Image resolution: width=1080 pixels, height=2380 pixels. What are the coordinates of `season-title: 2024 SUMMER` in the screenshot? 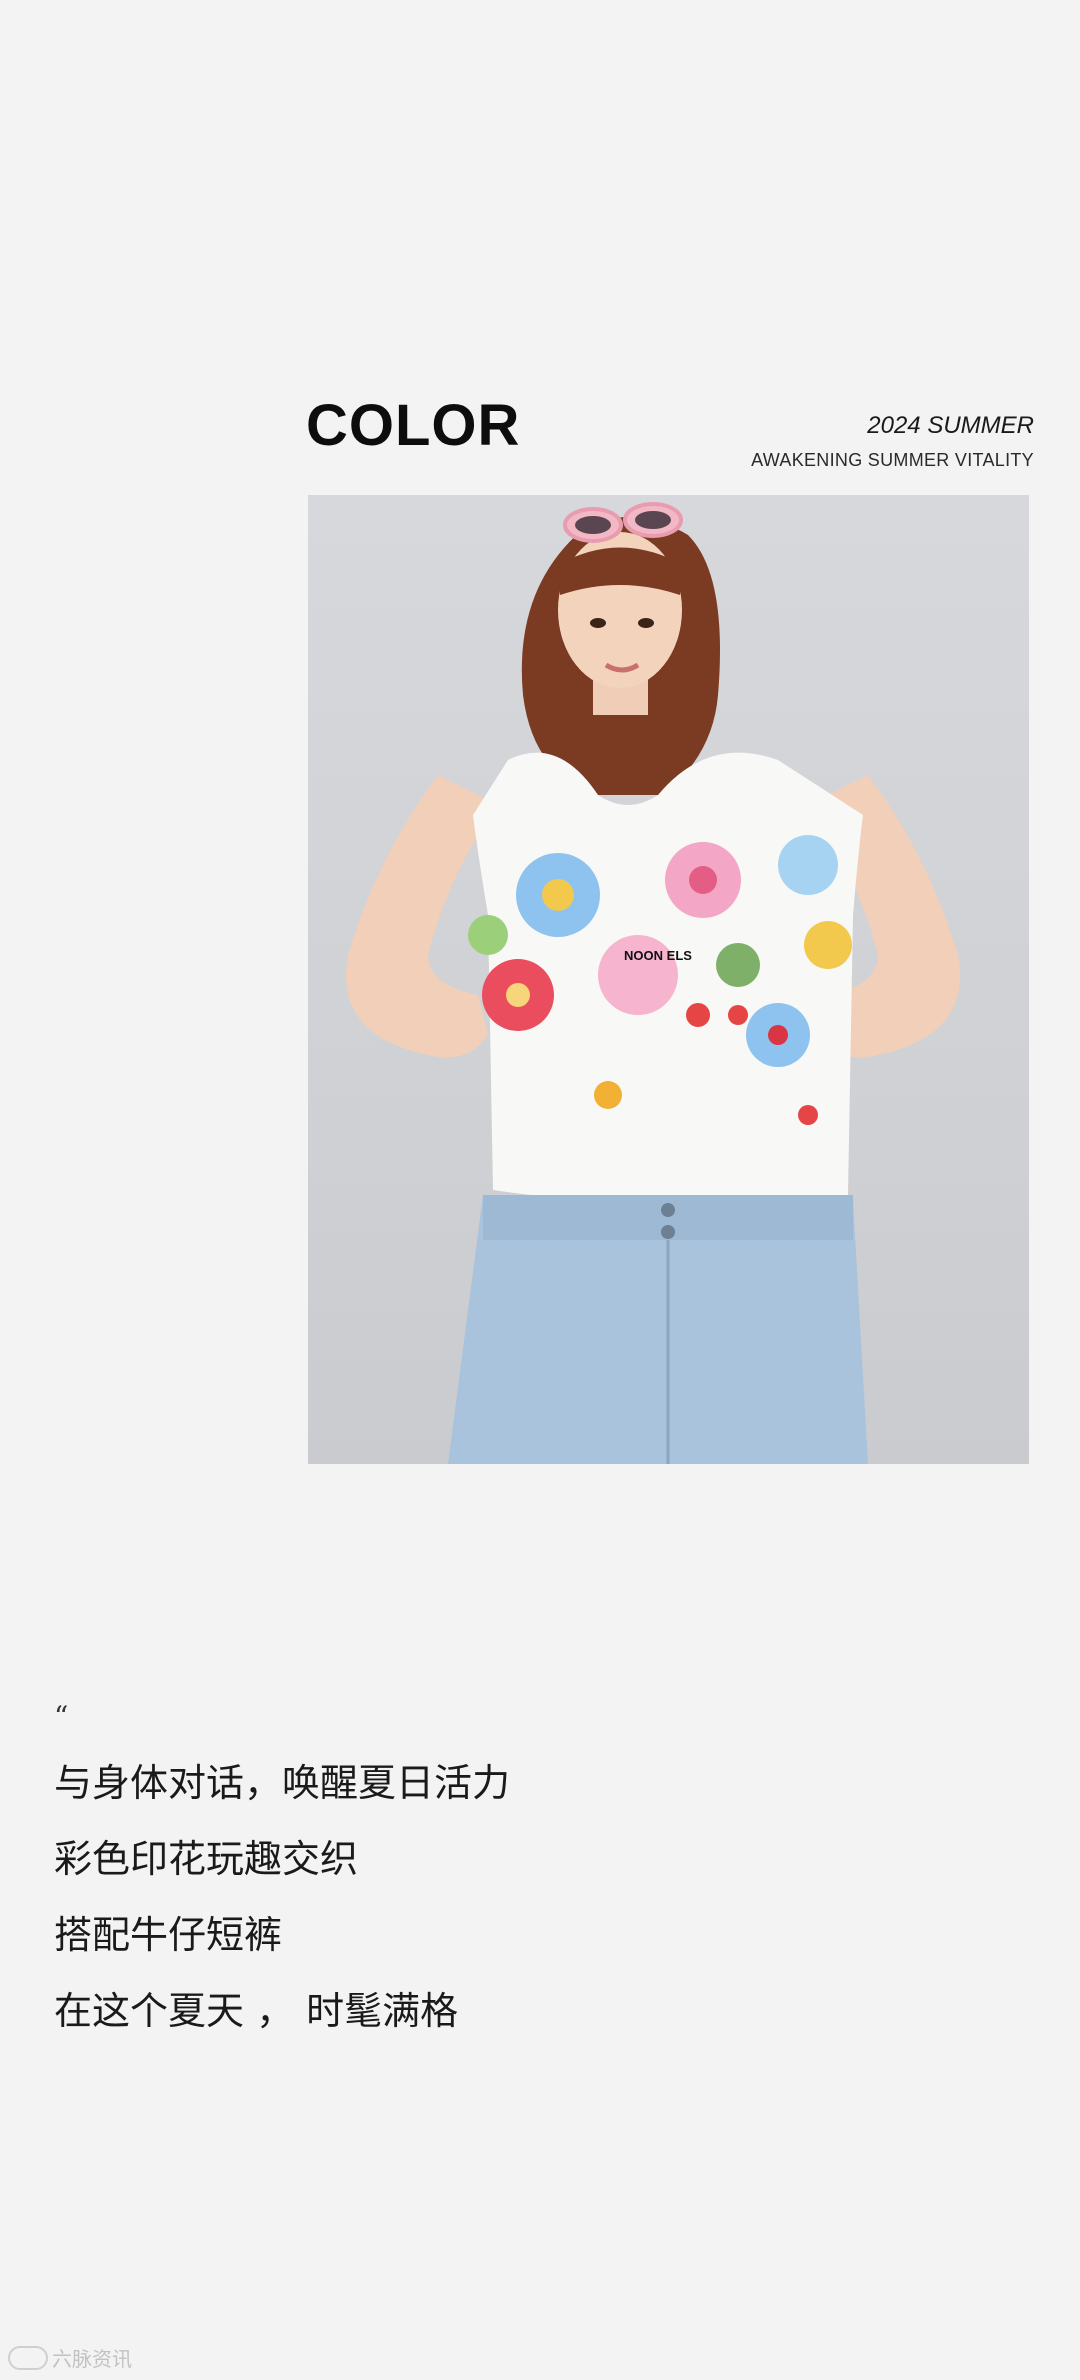 It's located at (950, 425).